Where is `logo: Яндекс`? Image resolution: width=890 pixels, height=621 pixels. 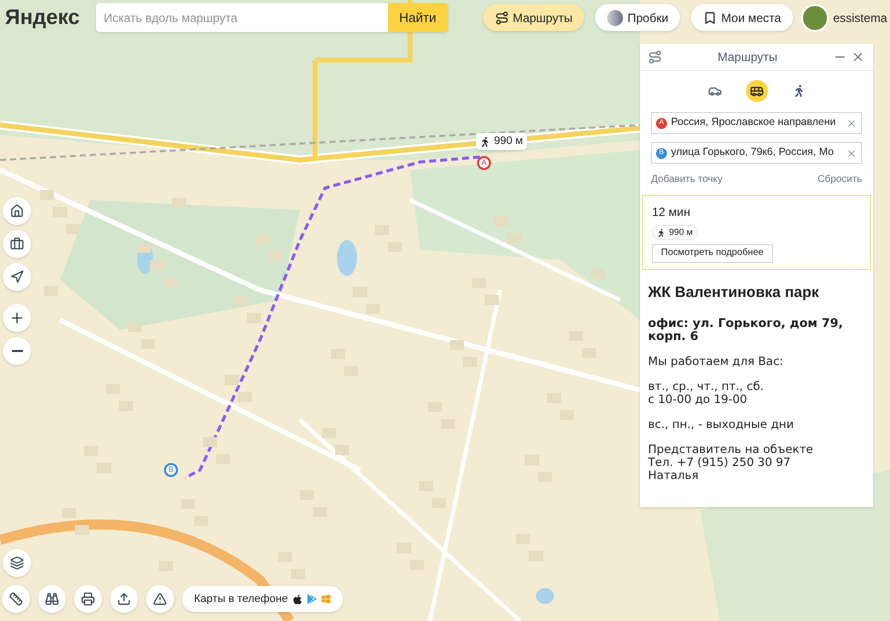
logo: Яндекс is located at coordinates (42, 17).